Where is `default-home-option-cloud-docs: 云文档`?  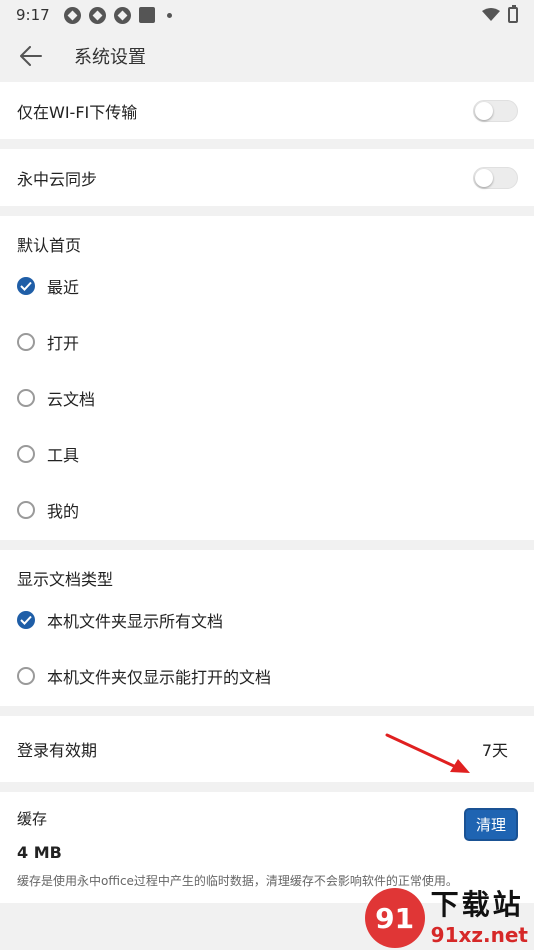 default-home-option-cloud-docs: 云文档 is located at coordinates (267, 398).